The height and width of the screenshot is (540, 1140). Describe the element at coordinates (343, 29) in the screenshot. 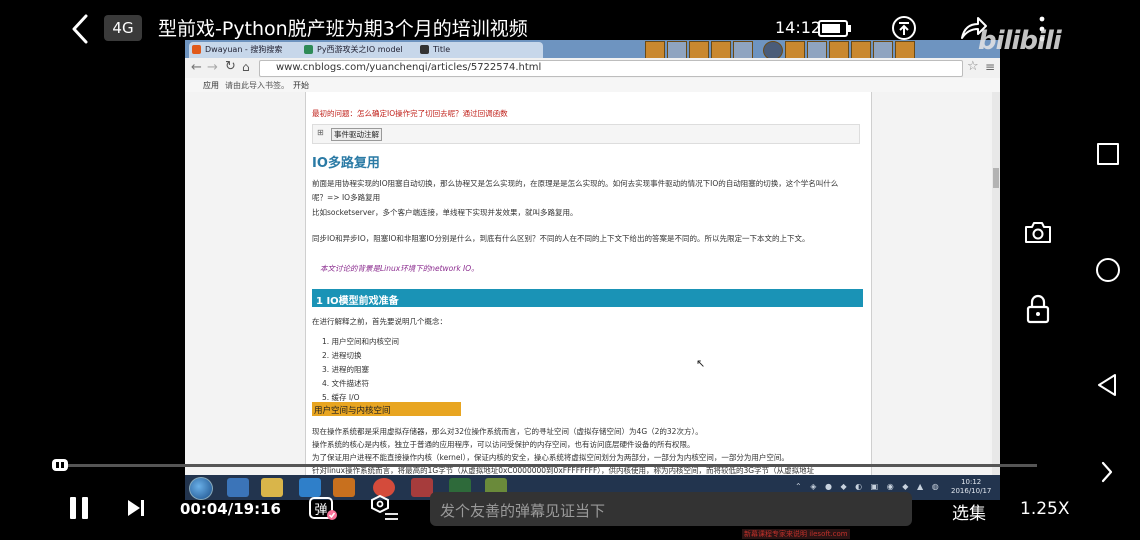

I see `video-title: 型前戏-Python脱产班为期3个月的培训视频` at that location.